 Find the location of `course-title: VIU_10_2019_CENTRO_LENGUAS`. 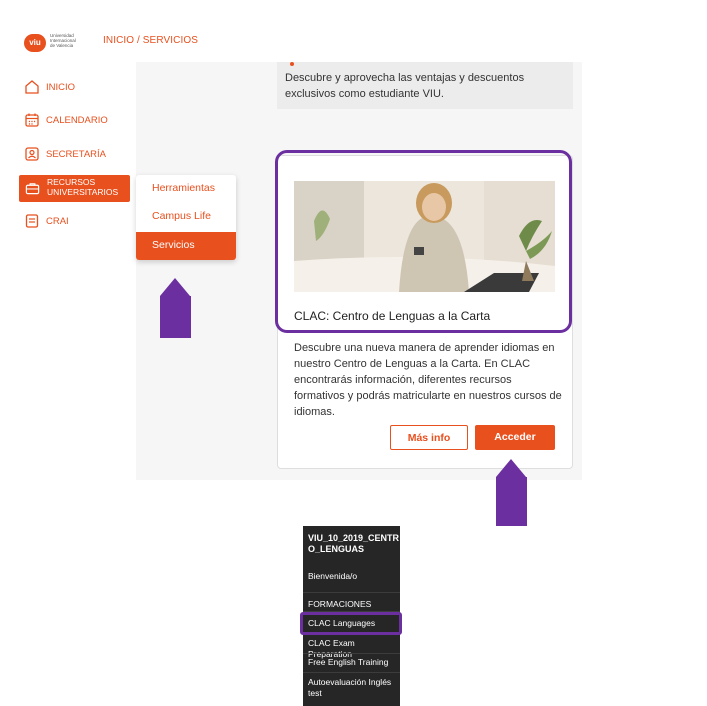

course-title: VIU_10_2019_CENTRO_LENGUAS is located at coordinates (354, 543).